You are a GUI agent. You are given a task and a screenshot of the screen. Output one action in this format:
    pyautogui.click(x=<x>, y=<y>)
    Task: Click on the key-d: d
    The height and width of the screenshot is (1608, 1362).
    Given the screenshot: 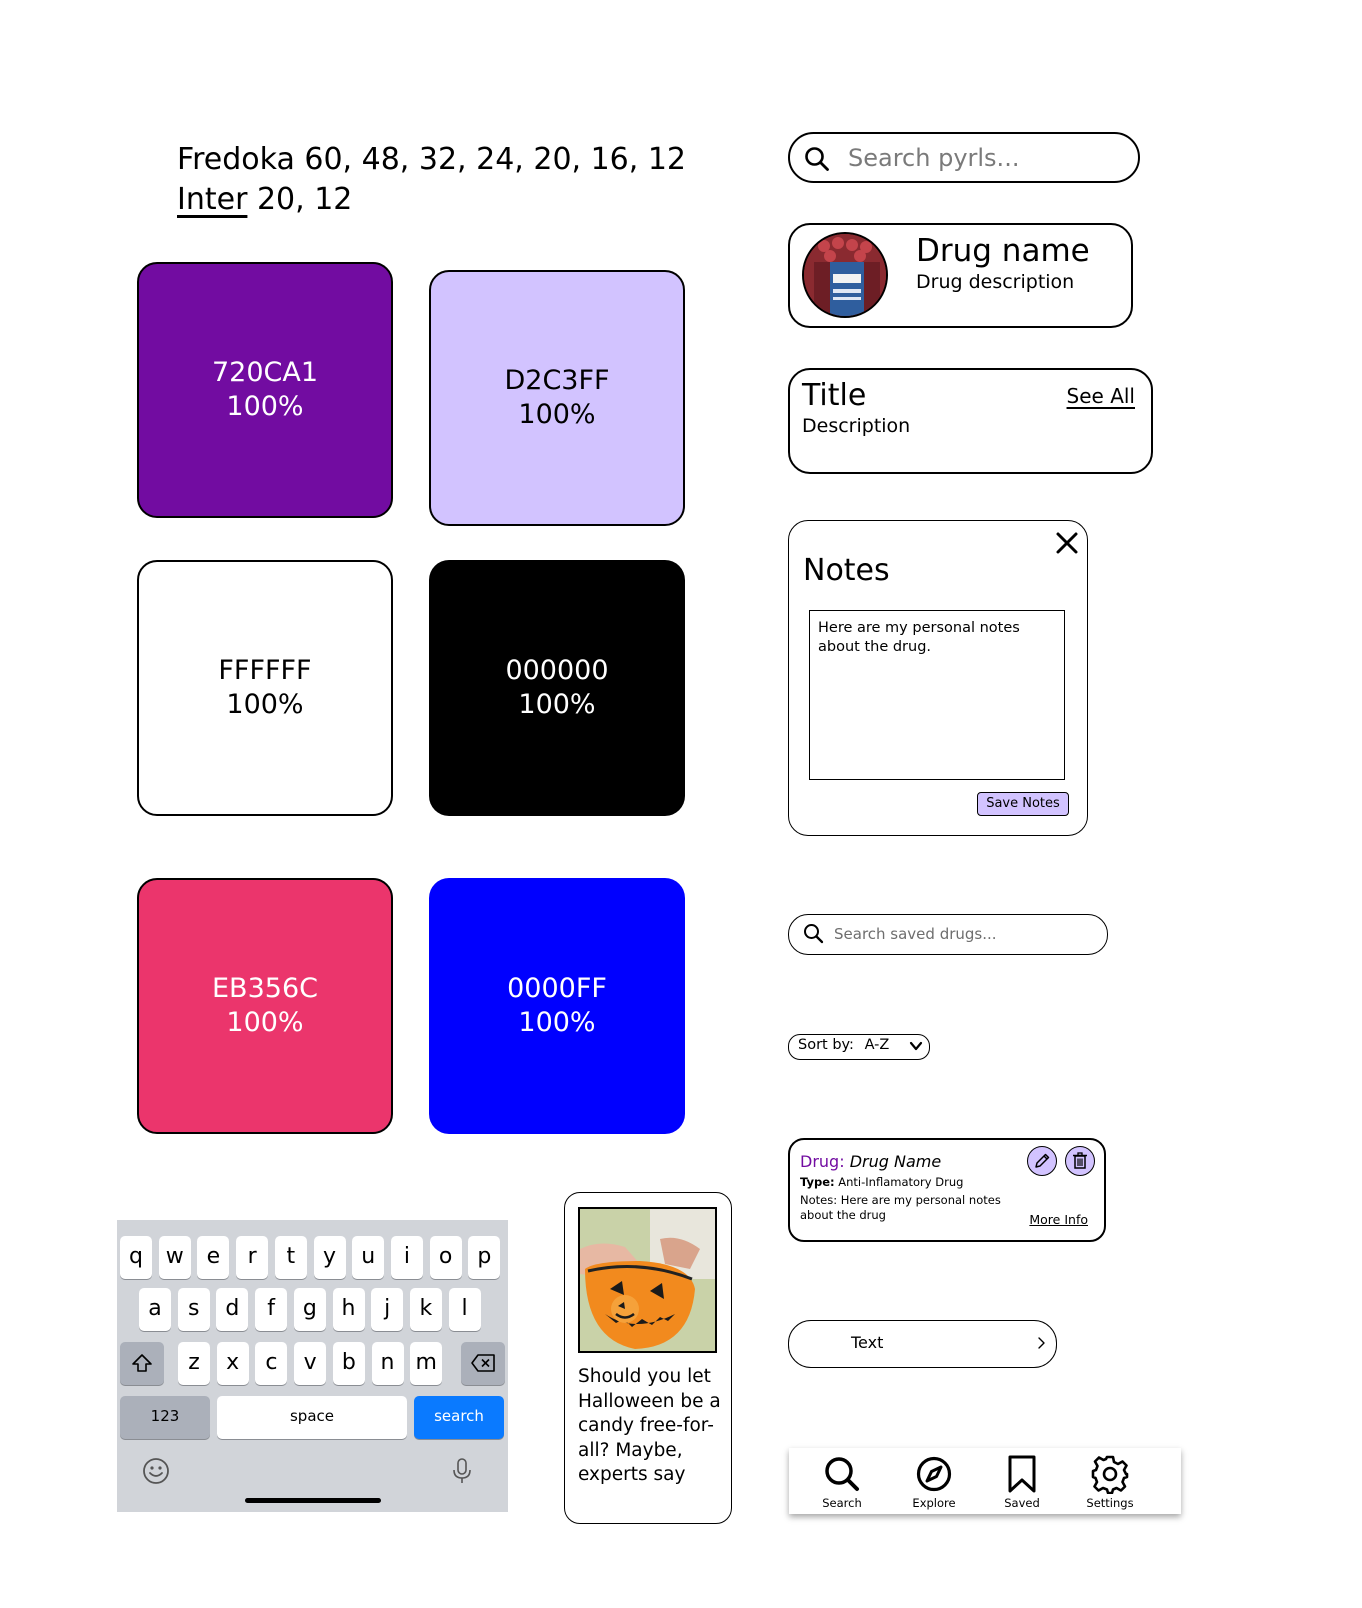 What is the action you would take?
    pyautogui.click(x=232, y=1309)
    